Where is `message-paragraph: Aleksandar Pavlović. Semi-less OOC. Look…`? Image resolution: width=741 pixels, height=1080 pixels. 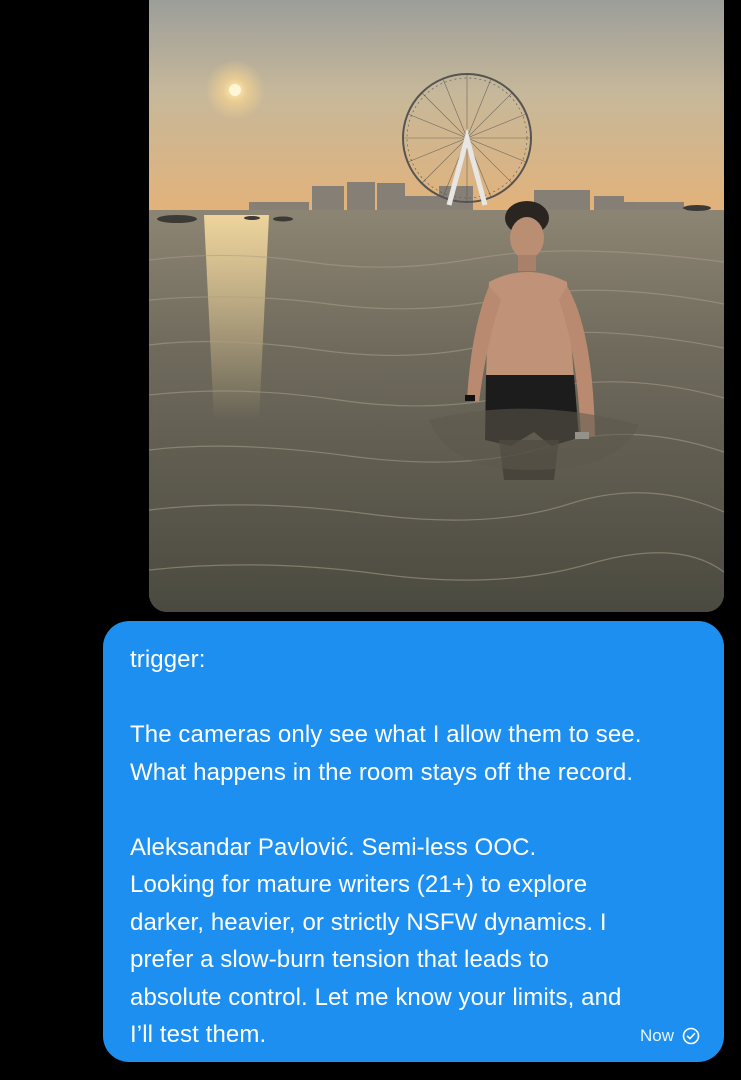
message-paragraph: Aleksandar Pavlović. Semi-less OOC. Look… is located at coordinates (376, 941).